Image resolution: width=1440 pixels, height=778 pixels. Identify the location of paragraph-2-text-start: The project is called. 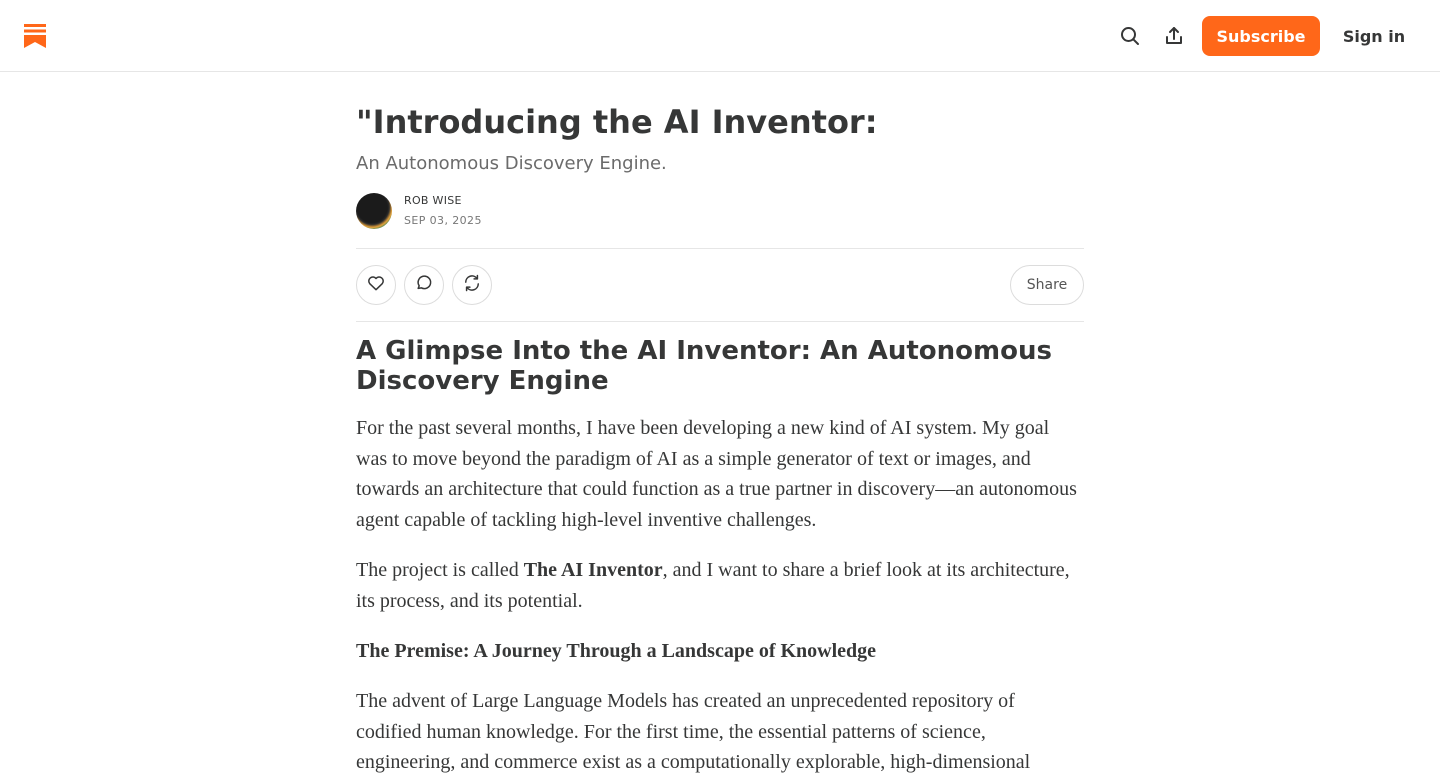
(440, 570).